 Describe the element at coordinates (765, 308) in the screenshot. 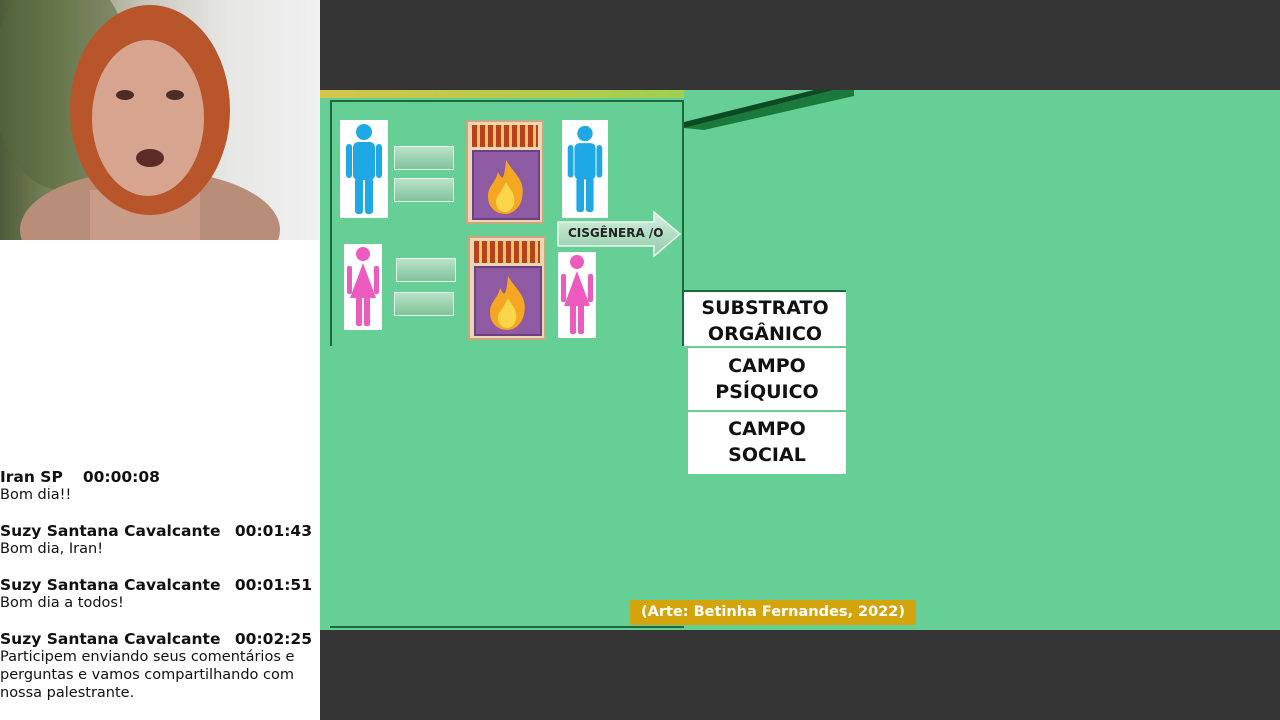

I see `concept-line: SUBSTRATO` at that location.